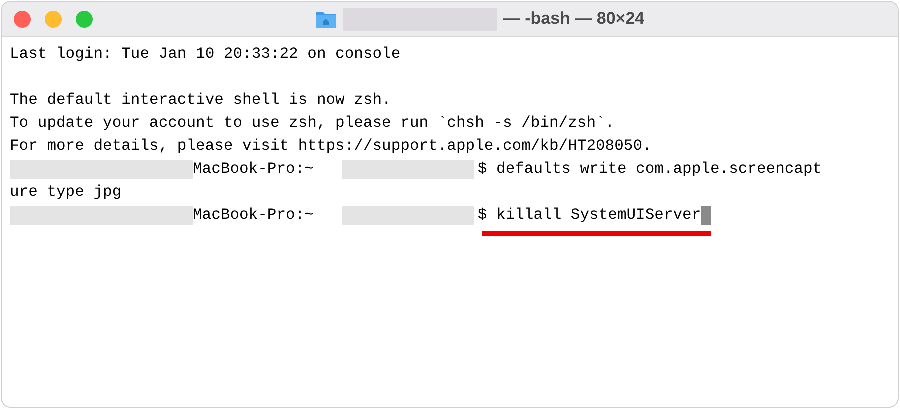  Describe the element at coordinates (205, 54) in the screenshot. I see `terminal-line: Last login: Tue Jan 10 20:33:22 on console` at that location.